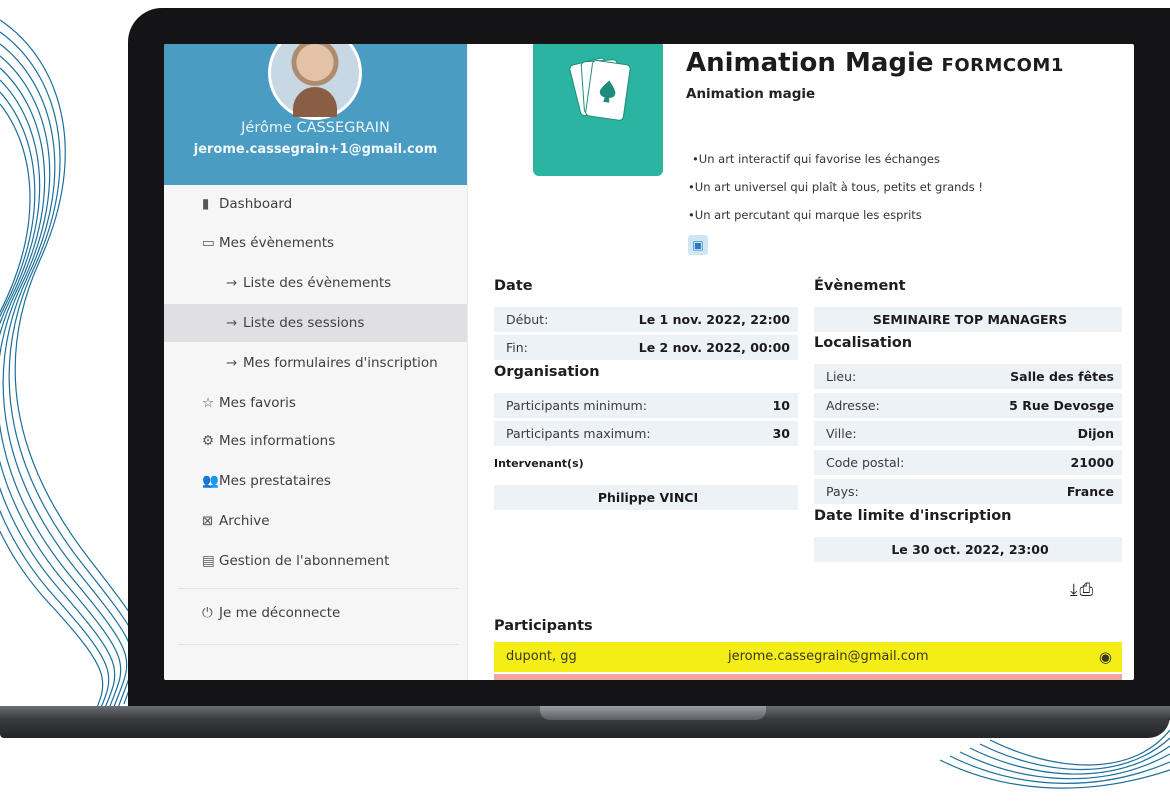 Image resolution: width=1170 pixels, height=807 pixels. What do you see at coordinates (578, 433) in the screenshot?
I see `row-label: Participants maximum:` at bounding box center [578, 433].